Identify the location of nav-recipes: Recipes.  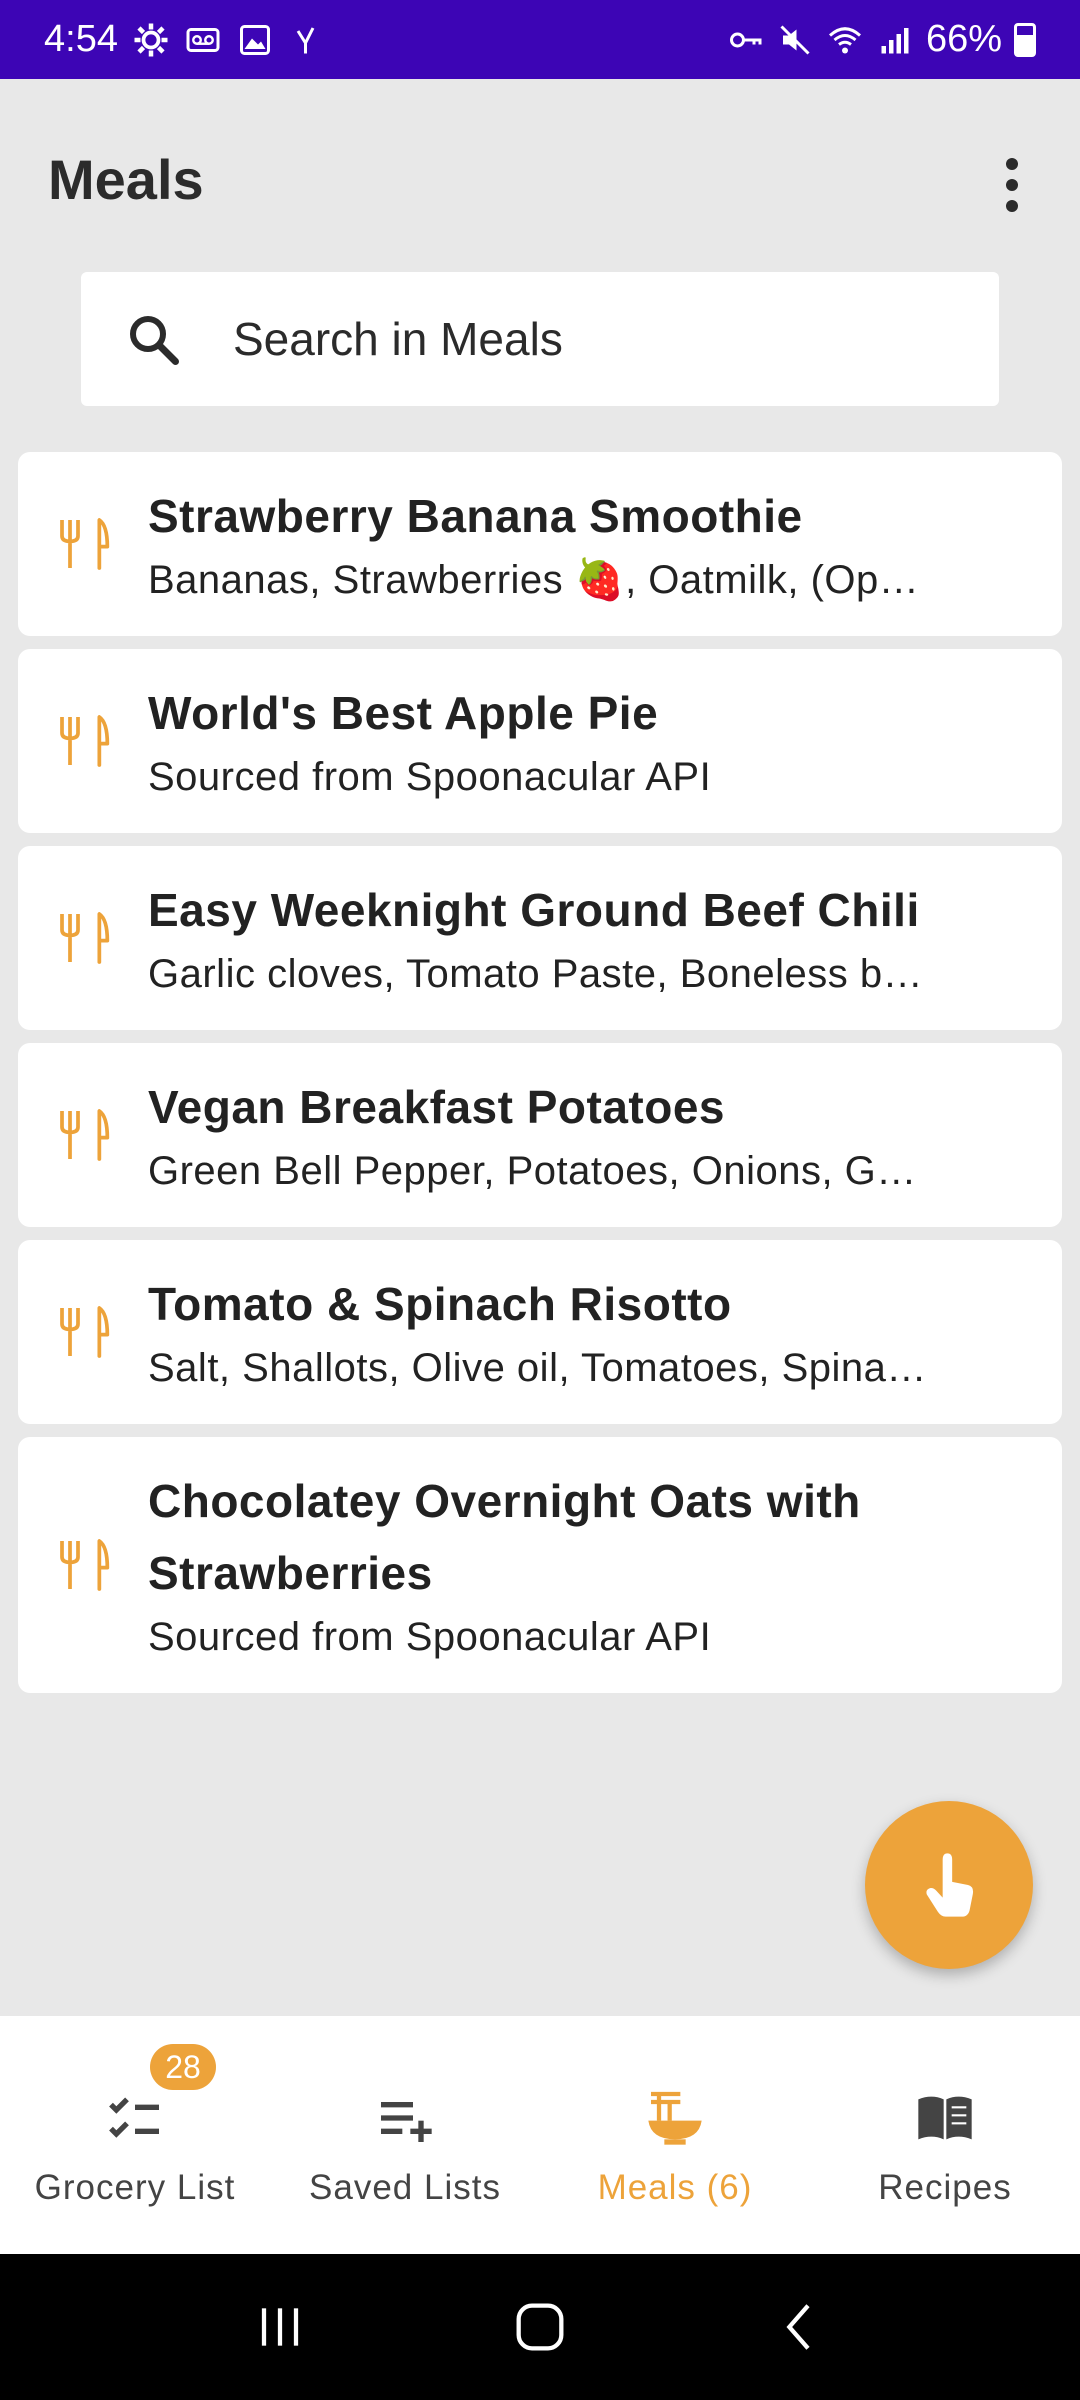
(945, 2135).